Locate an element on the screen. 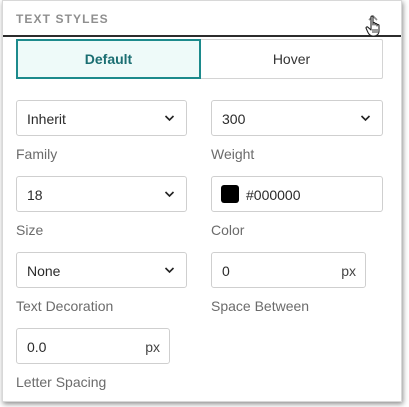 This screenshot has height=407, width=409. font-family-select: Inherit is located at coordinates (101, 118).